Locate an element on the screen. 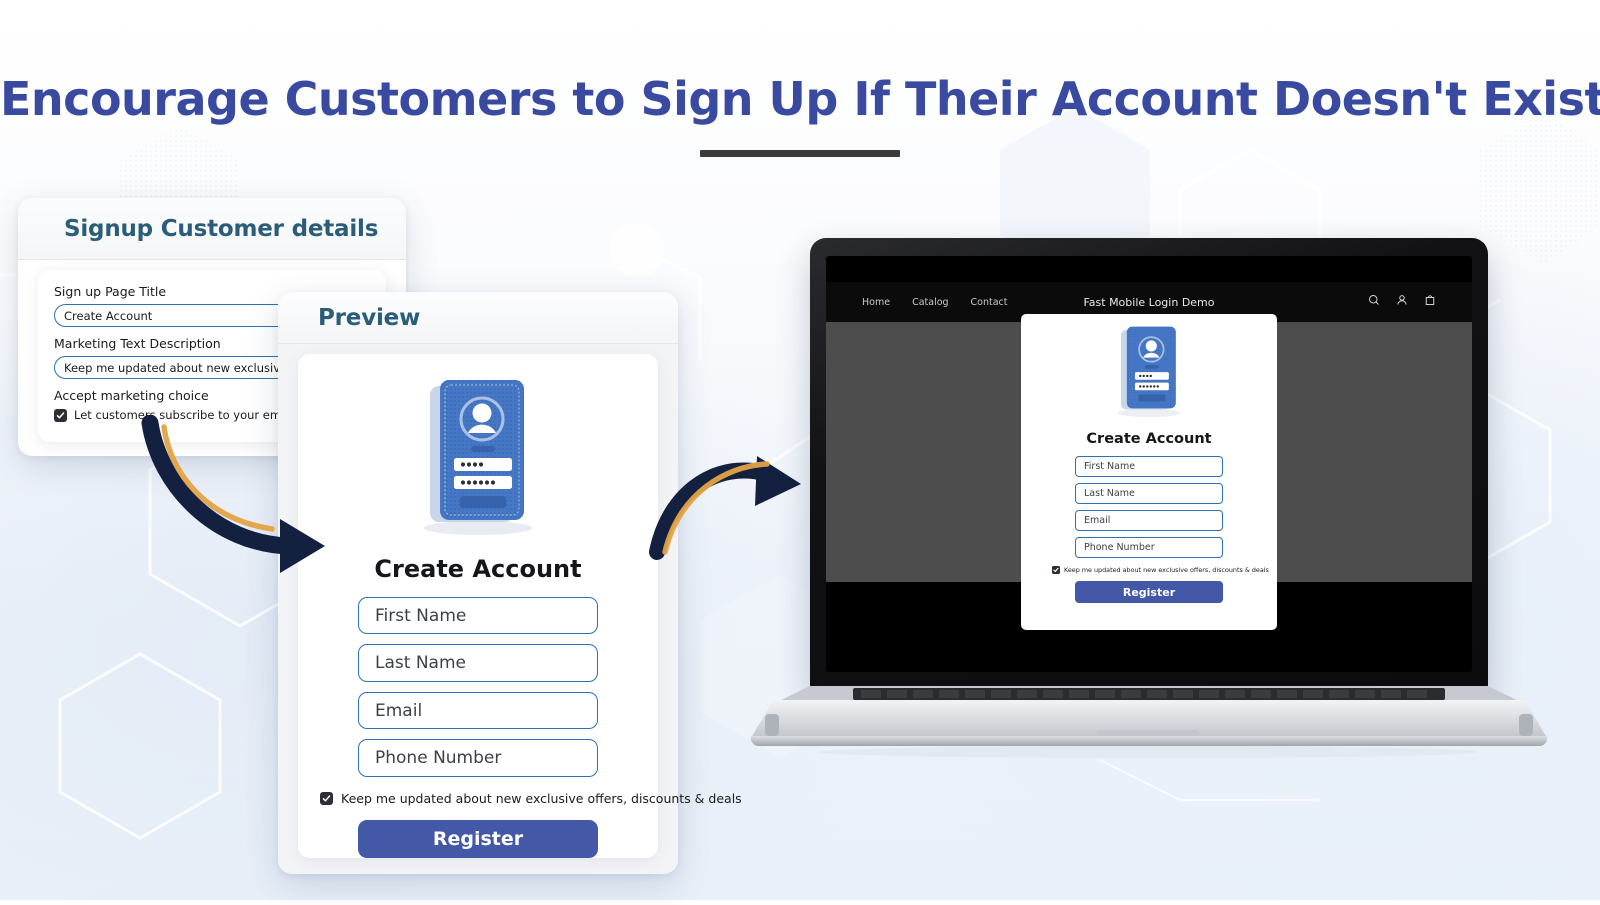 This screenshot has width=1600, height=905. account-icon is located at coordinates (1402, 302).